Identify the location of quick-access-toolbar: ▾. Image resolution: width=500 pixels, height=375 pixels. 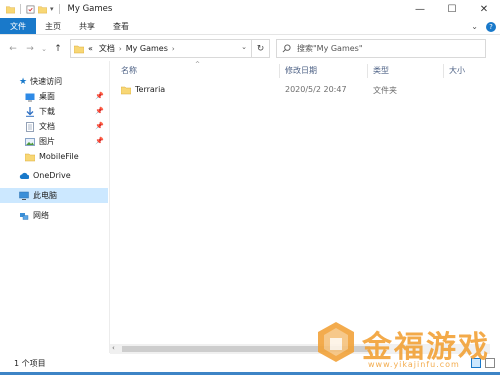
(34, 9).